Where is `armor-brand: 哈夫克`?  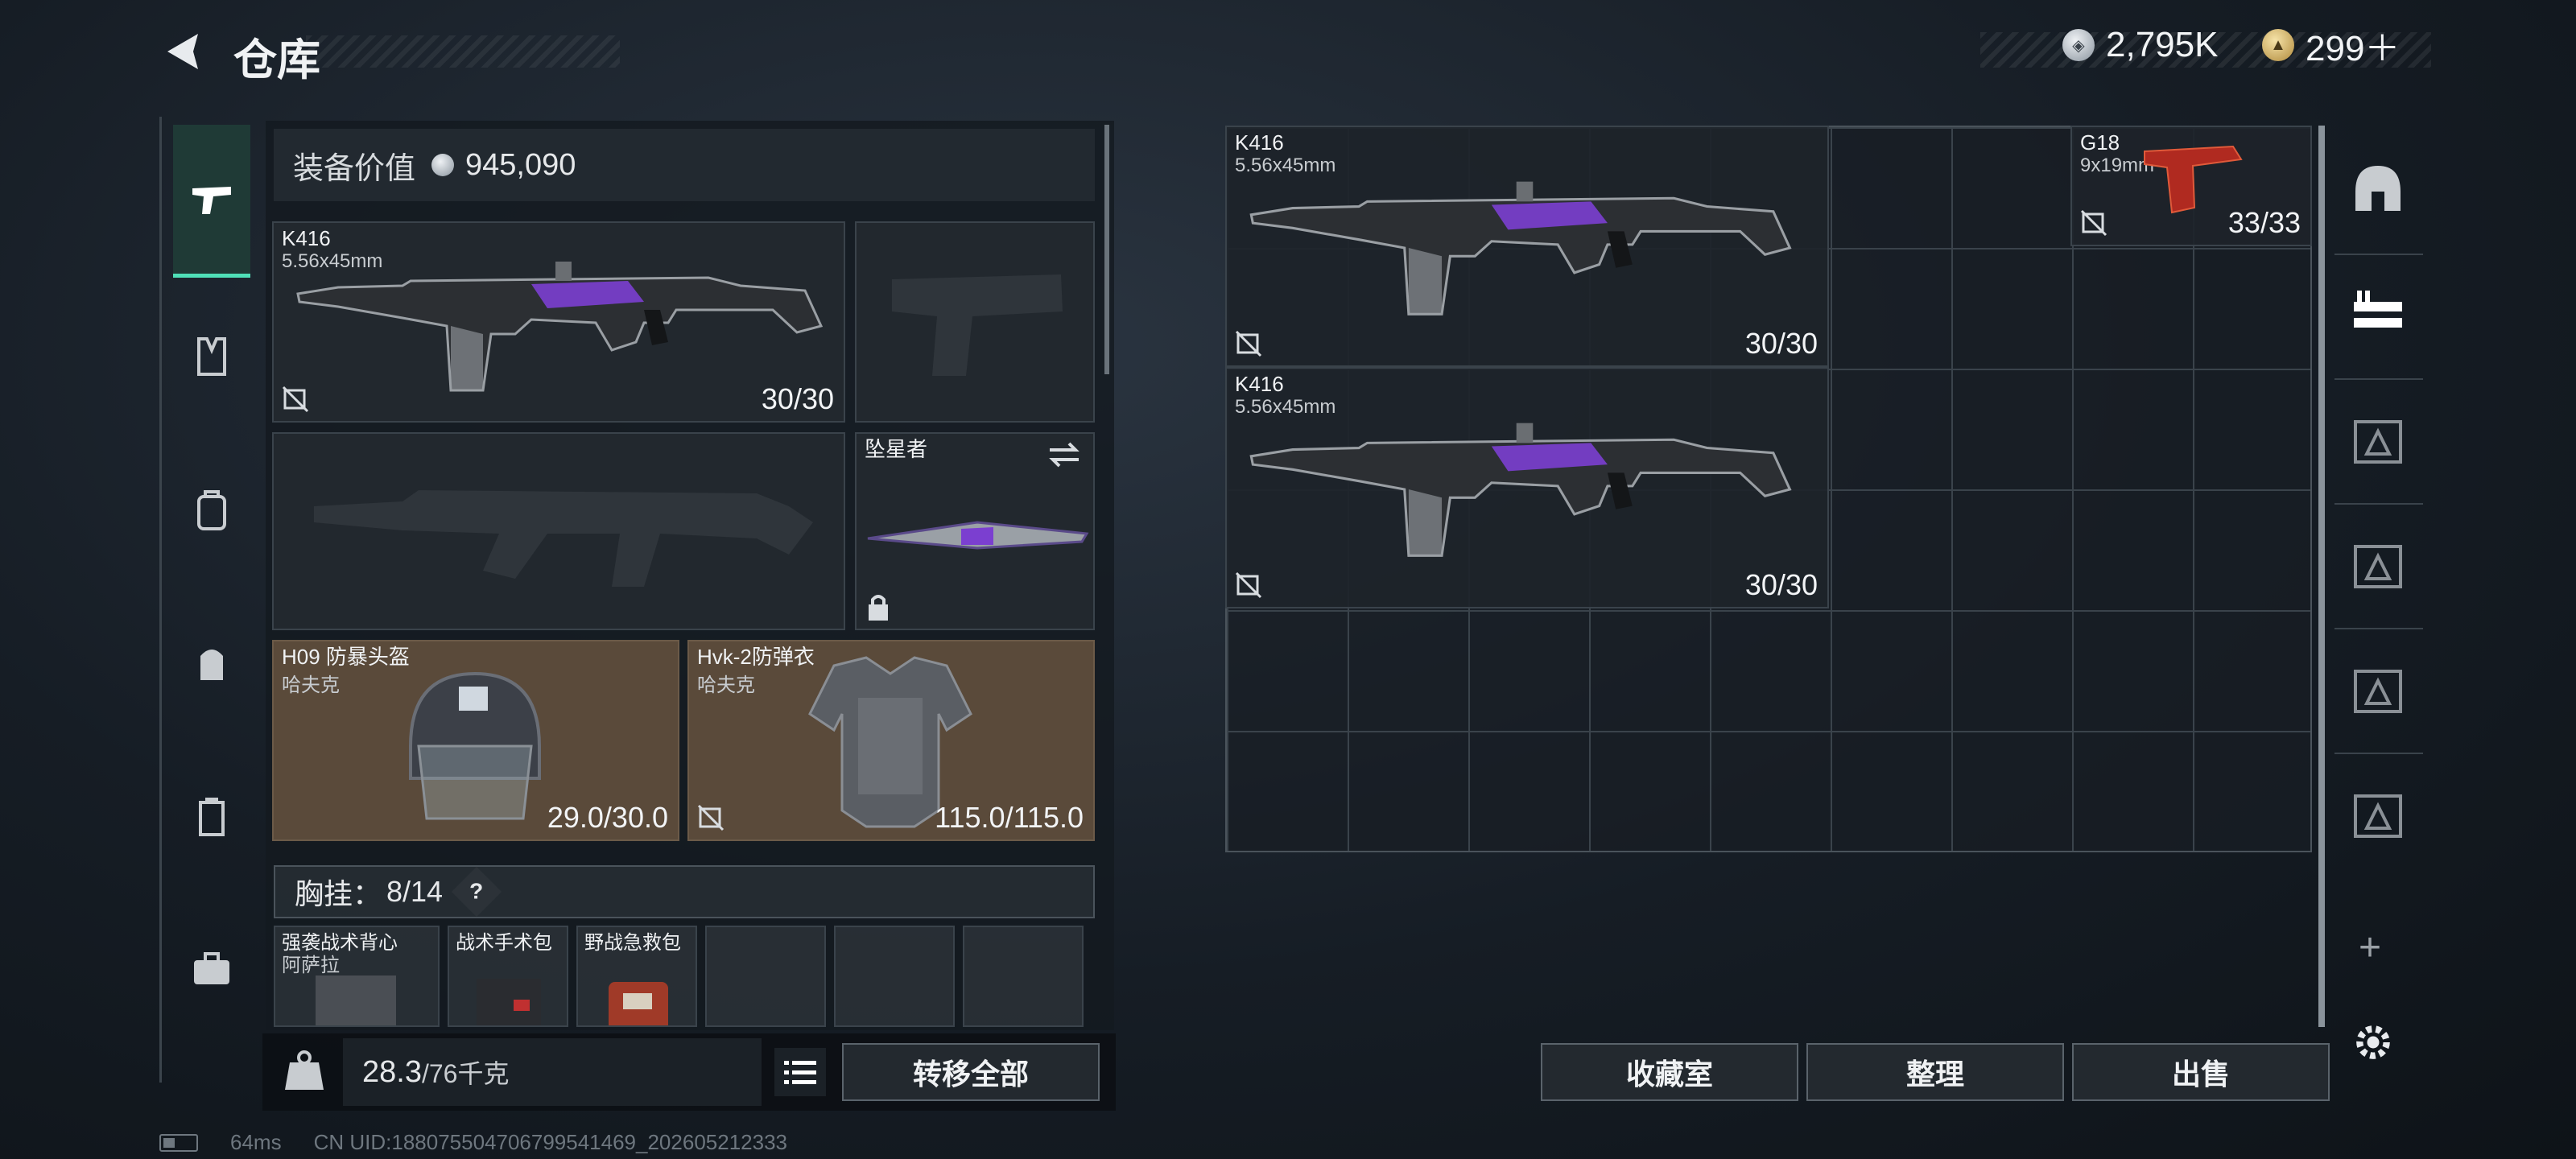 armor-brand: 哈夫克 is located at coordinates (726, 685).